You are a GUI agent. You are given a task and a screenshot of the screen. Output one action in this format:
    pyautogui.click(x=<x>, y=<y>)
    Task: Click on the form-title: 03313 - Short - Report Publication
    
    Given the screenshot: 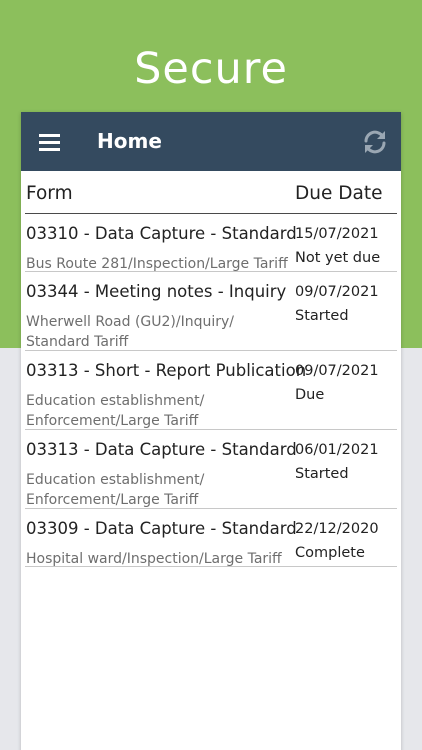 What is the action you would take?
    pyautogui.click(x=166, y=370)
    